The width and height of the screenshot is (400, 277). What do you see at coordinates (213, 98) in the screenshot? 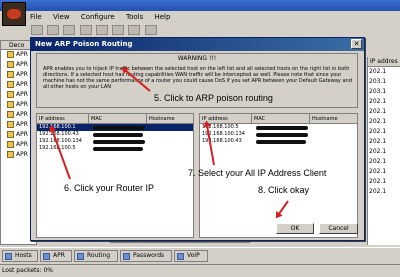
I see `annotation-step-5: 5. Click to ARP poison routing` at bounding box center [213, 98].